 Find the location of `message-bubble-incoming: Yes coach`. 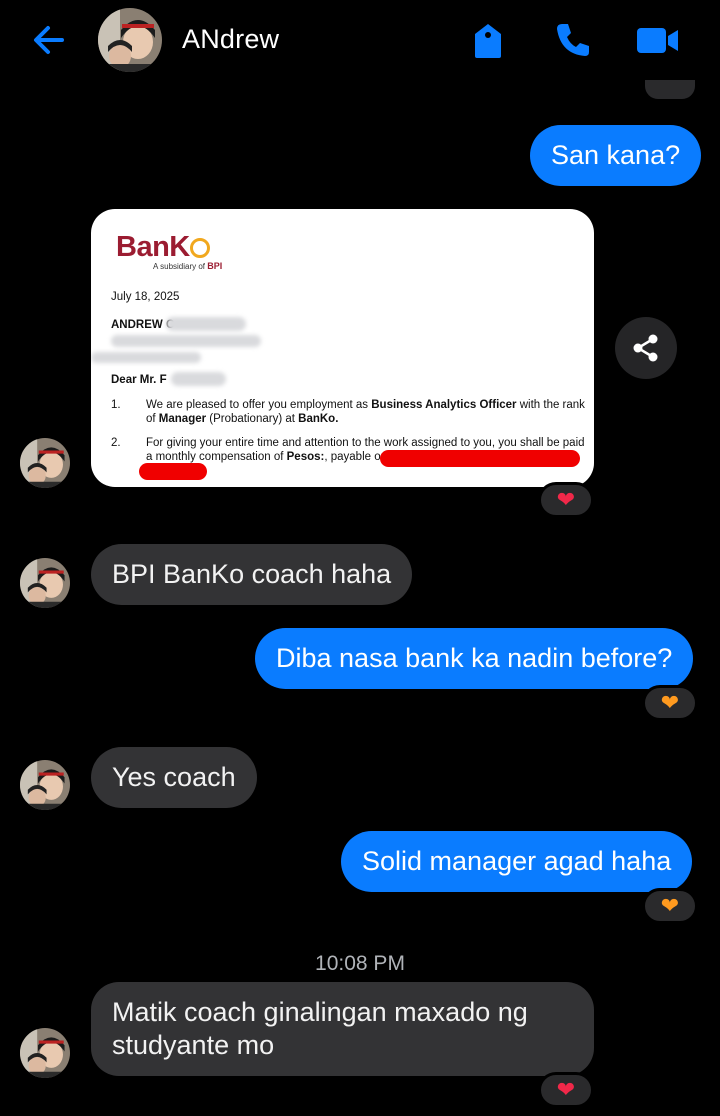

message-bubble-incoming: Yes coach is located at coordinates (174, 777).